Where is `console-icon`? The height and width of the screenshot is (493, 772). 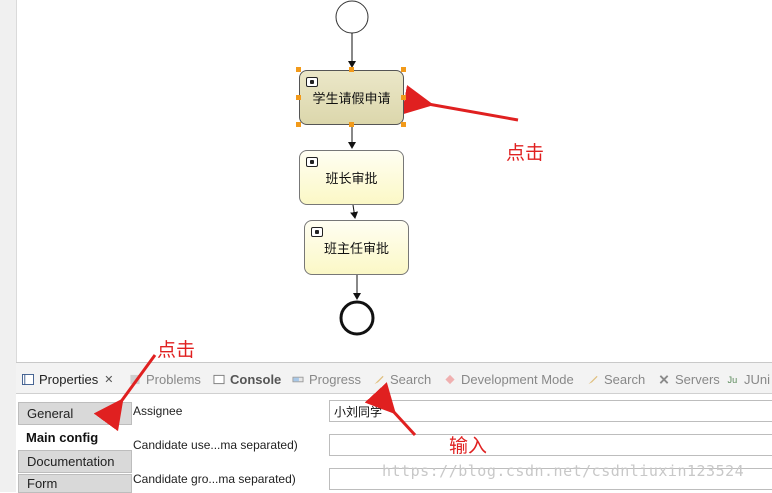
console-icon is located at coordinates (219, 379).